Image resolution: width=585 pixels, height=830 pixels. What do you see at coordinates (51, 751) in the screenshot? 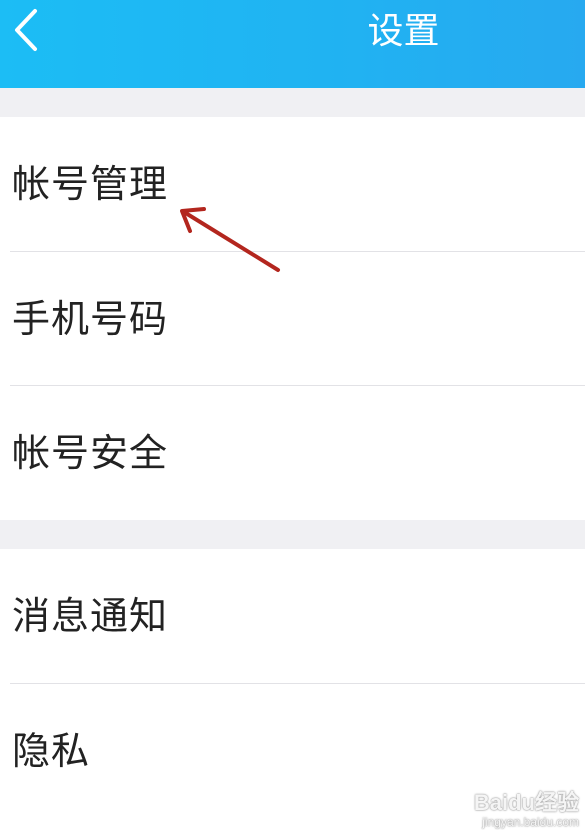
I see `settings-item-label: 隐私` at bounding box center [51, 751].